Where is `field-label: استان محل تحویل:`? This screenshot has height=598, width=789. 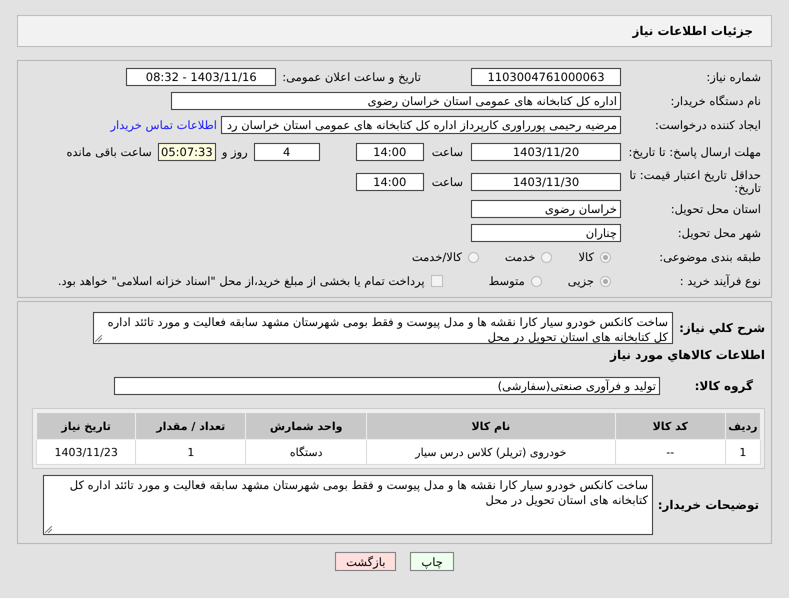
field-label: استان محل تحویل: is located at coordinates (716, 209).